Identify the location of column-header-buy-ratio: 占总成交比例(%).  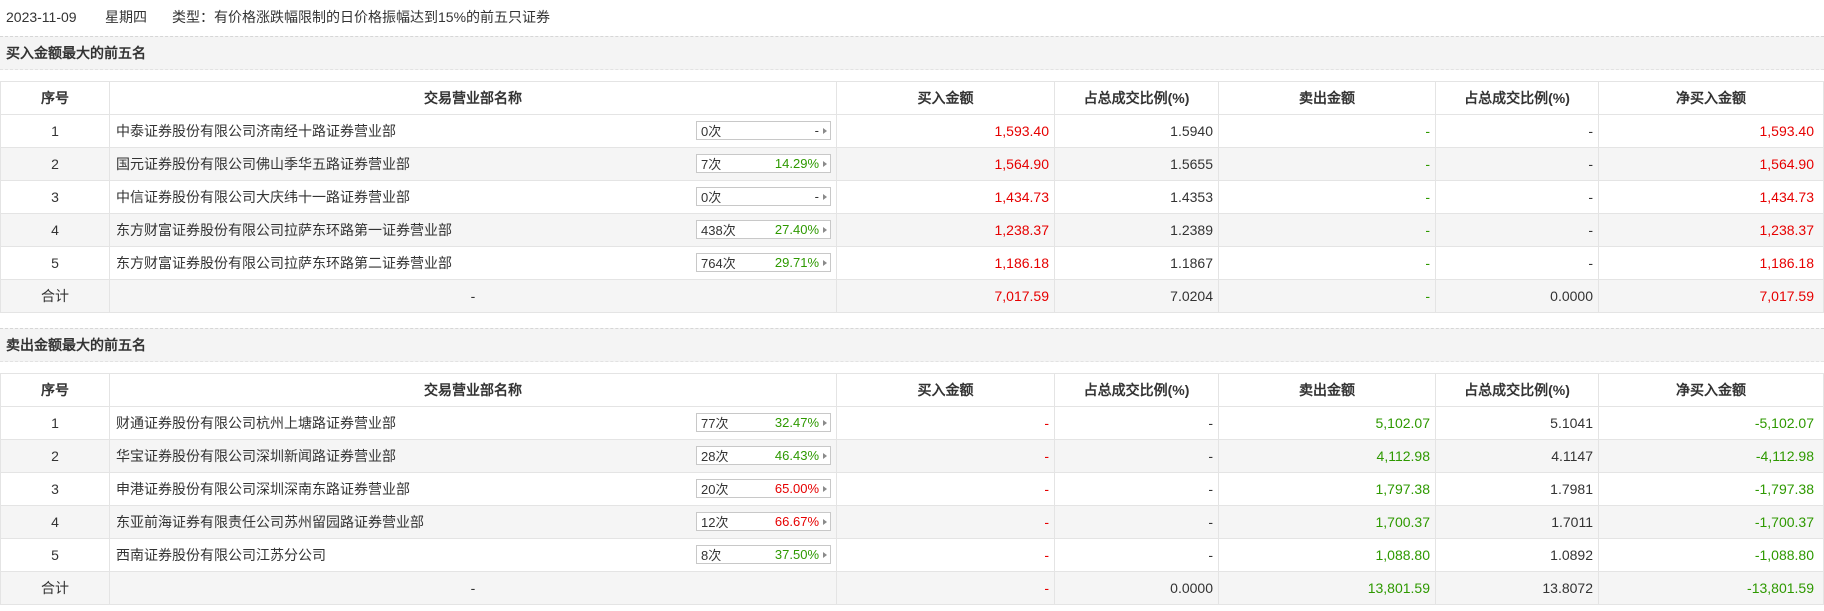
(1137, 390).